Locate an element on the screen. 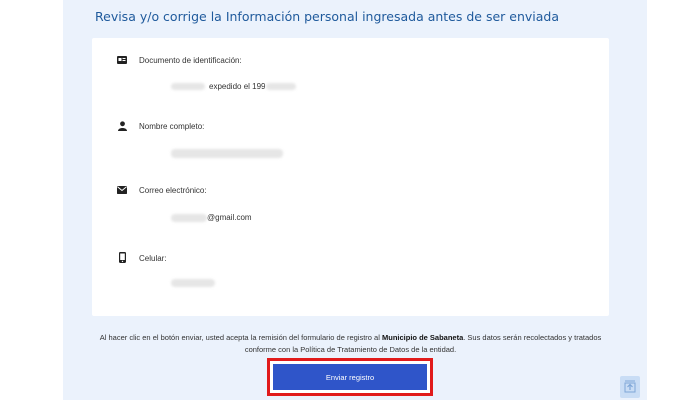  name-label: Nombre completo: is located at coordinates (172, 126).